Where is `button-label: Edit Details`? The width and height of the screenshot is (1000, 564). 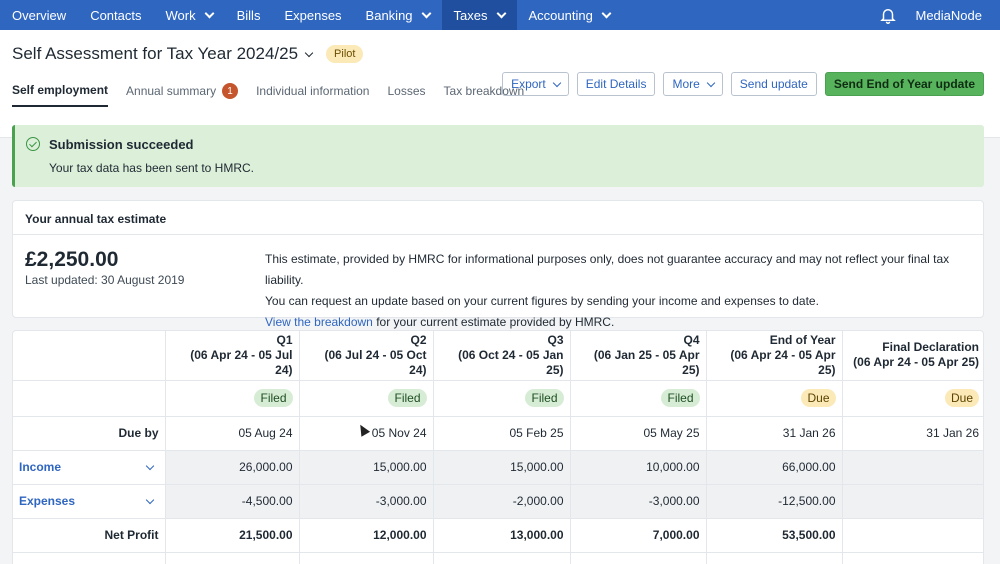 button-label: Edit Details is located at coordinates (616, 84).